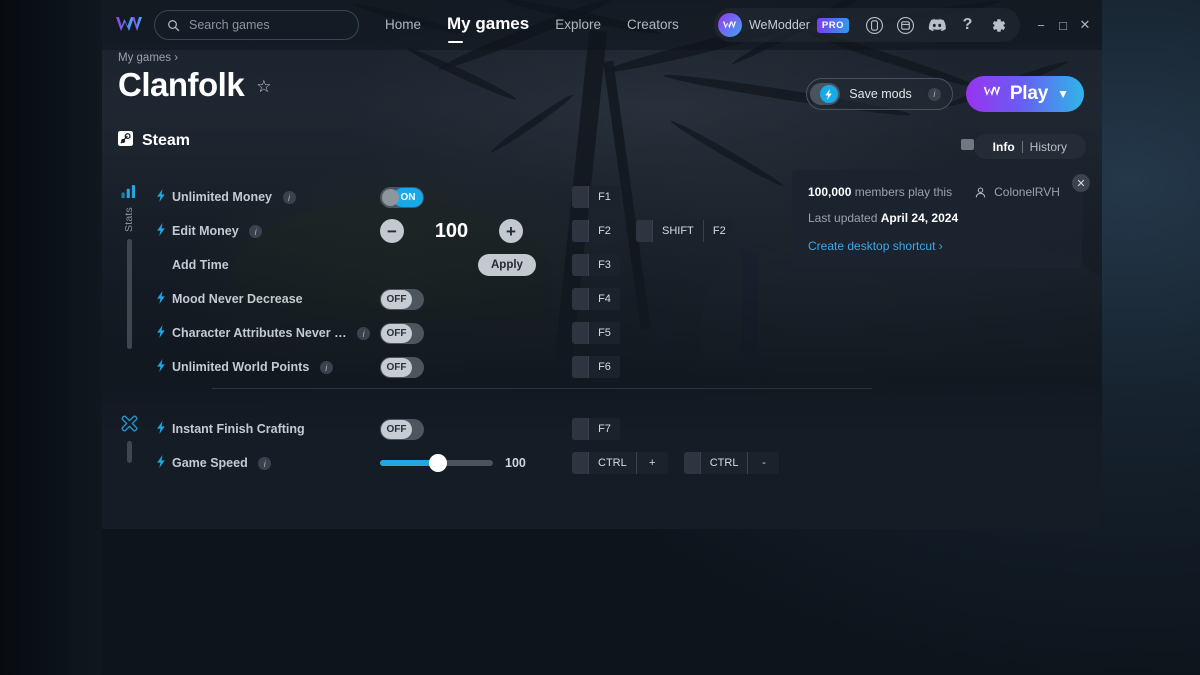 Image resolution: width=1200 pixels, height=675 pixels. I want to click on hotkey-binding: SHIFT F2, so click(685, 231).